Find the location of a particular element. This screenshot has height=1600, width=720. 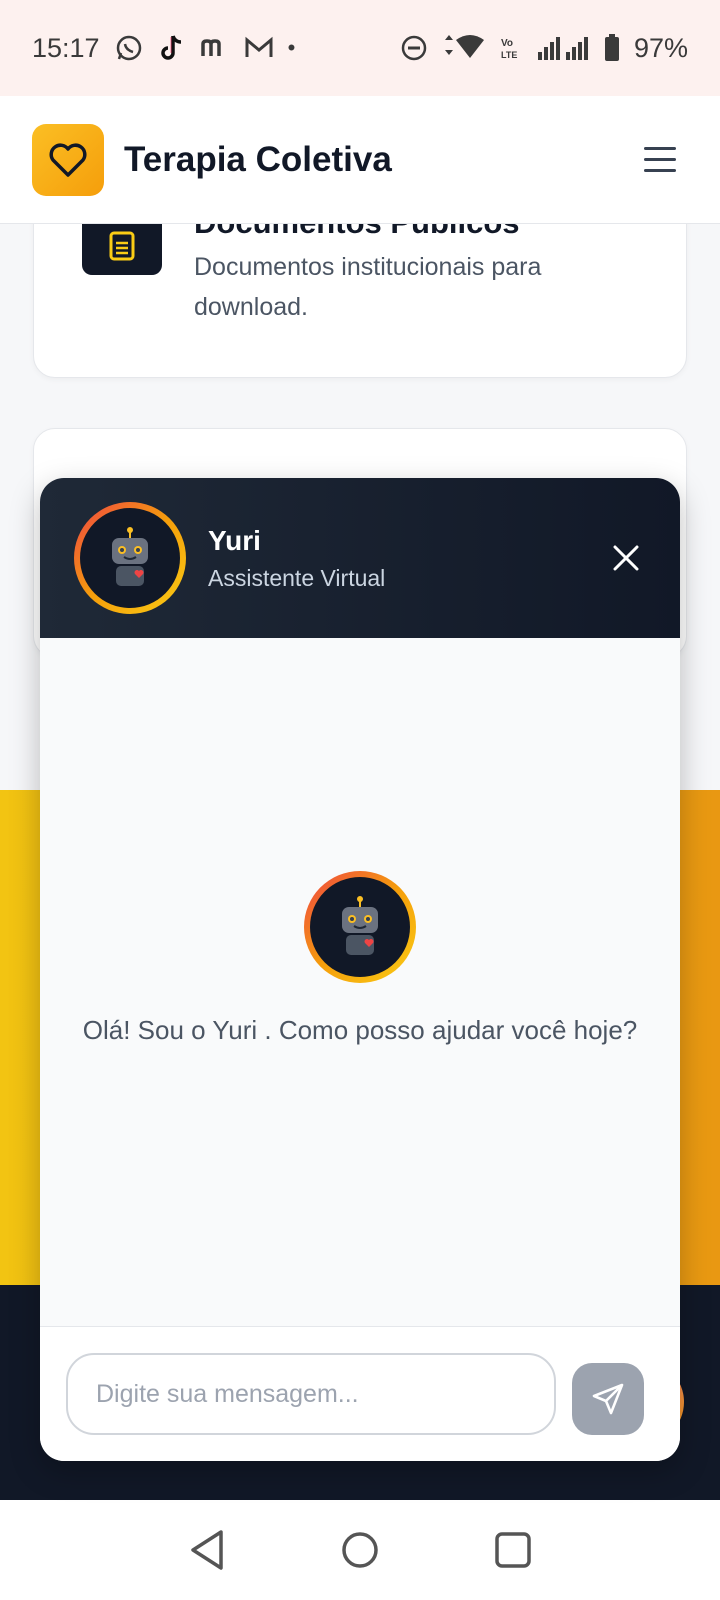

bot-info: Yuri Assistente Virtual is located at coordinates (296, 558).